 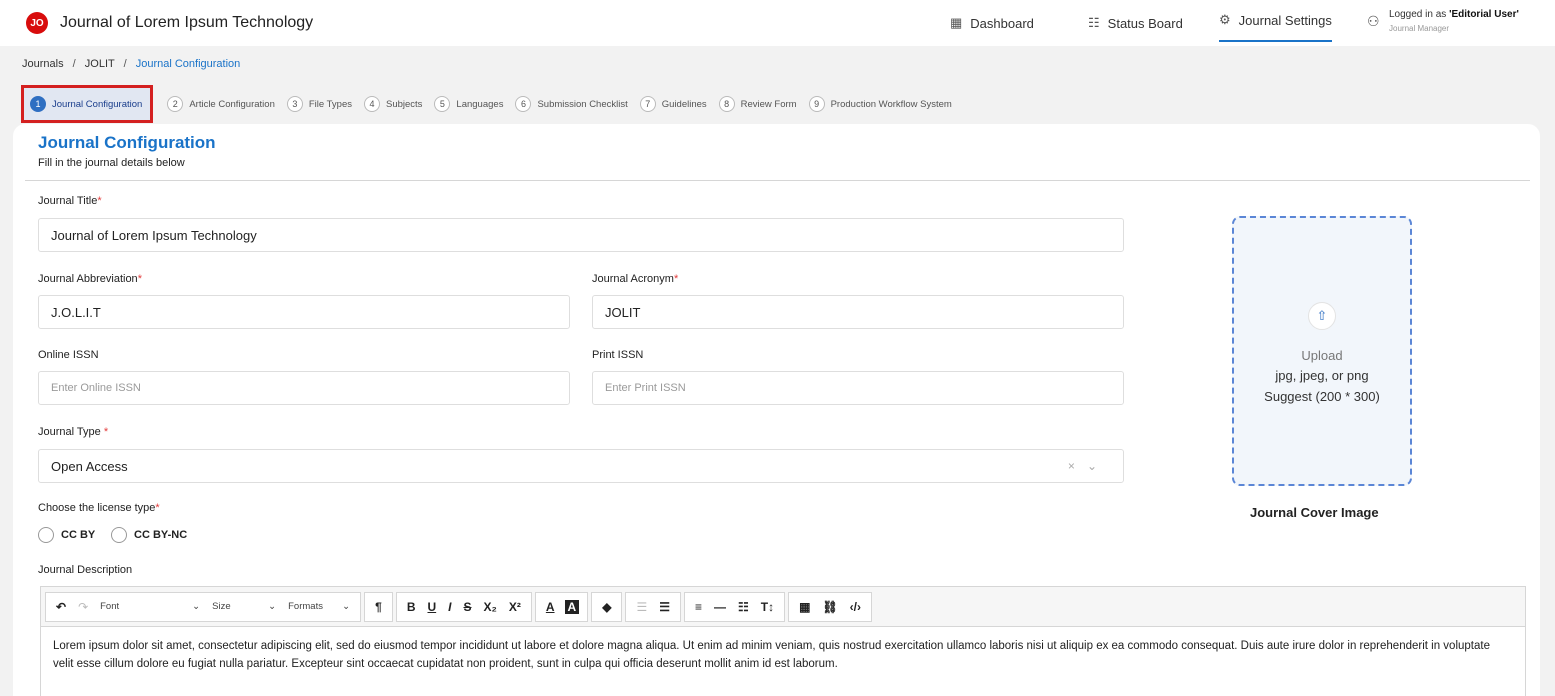 I want to click on step-file-types: 3 File Types, so click(x=319, y=104).